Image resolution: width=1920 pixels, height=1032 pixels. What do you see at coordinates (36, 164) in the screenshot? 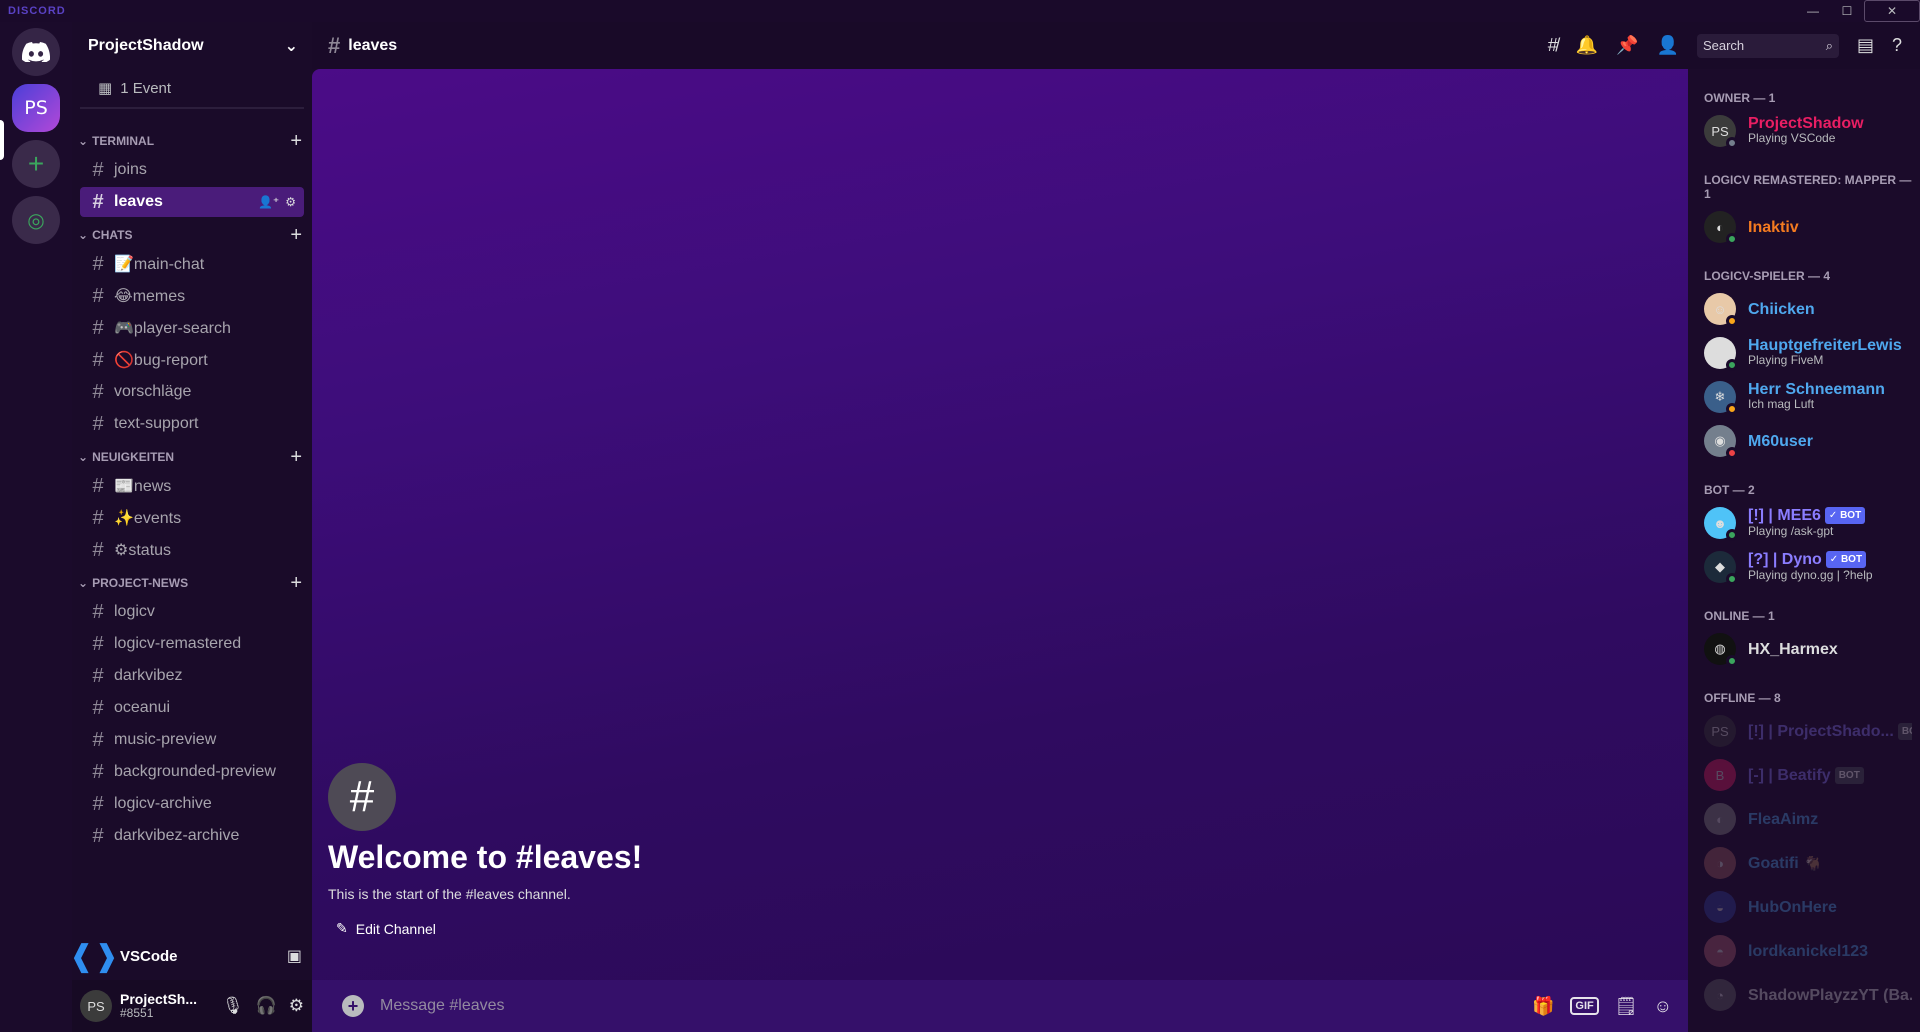
I see `add-server-button: +` at bounding box center [36, 164].